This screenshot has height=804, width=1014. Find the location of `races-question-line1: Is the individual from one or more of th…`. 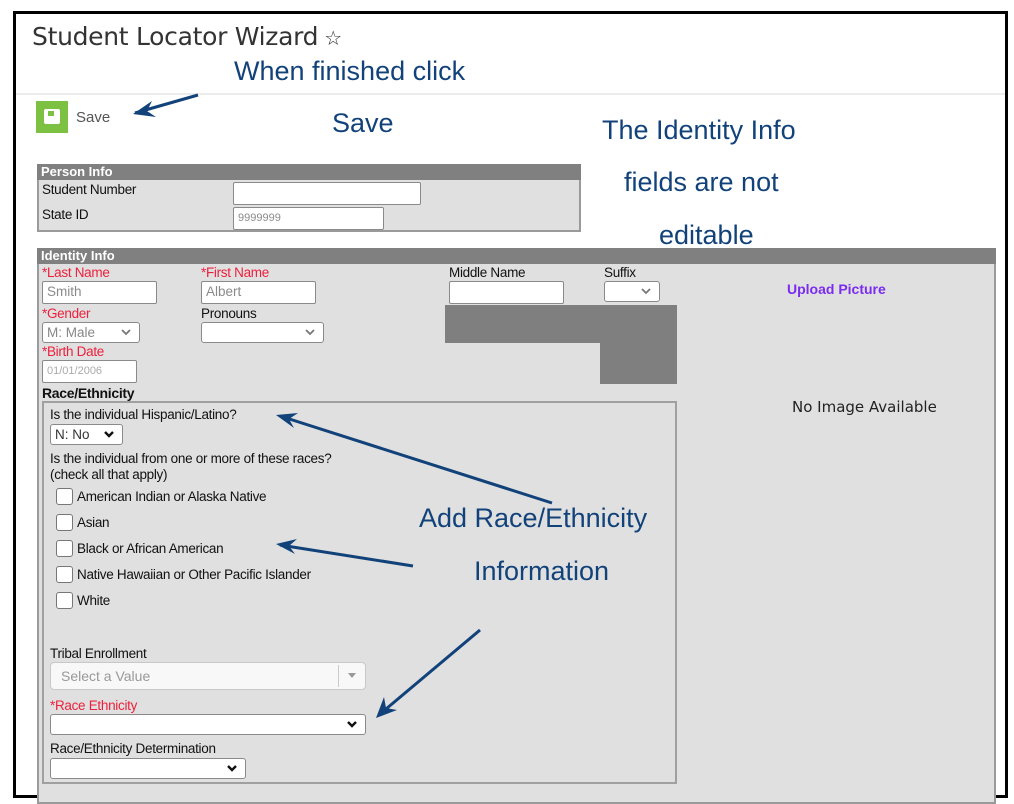

races-question-line1: Is the individual from one or more of th… is located at coordinates (191, 458).